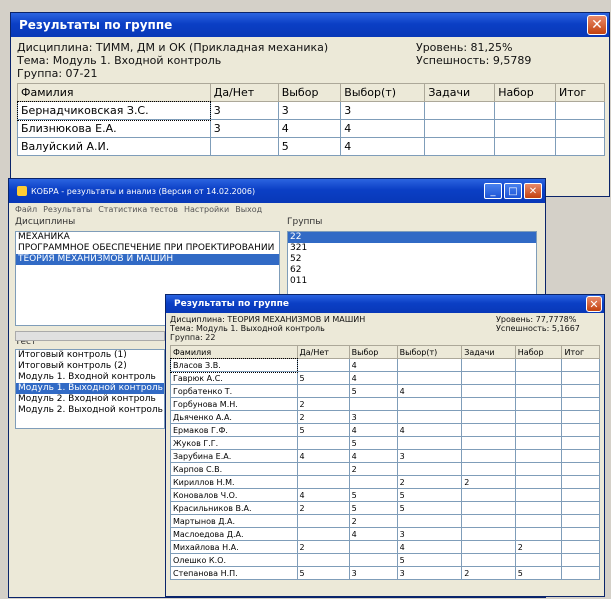 The height and width of the screenshot is (599, 611). What do you see at coordinates (233, 365) in the screenshot?
I see `table-cell: Власов З.В.` at bounding box center [233, 365].